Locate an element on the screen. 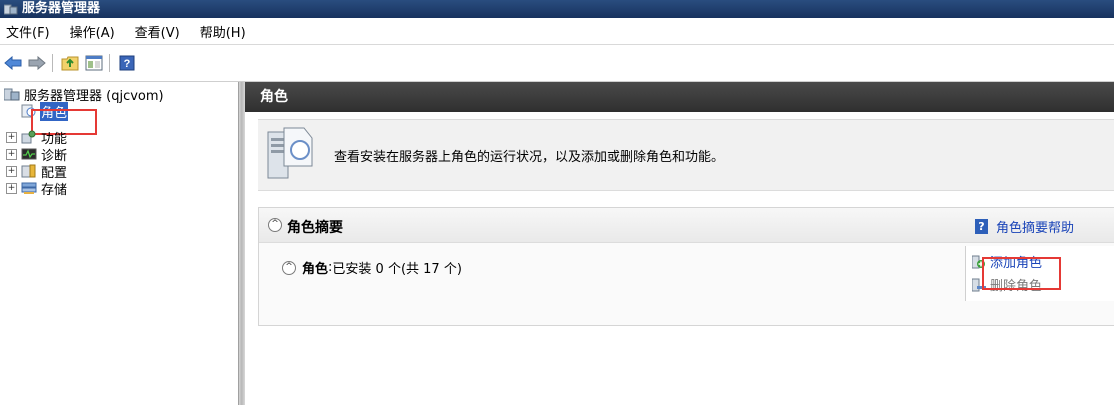  show-hide-tree-icon is located at coordinates (94, 63).